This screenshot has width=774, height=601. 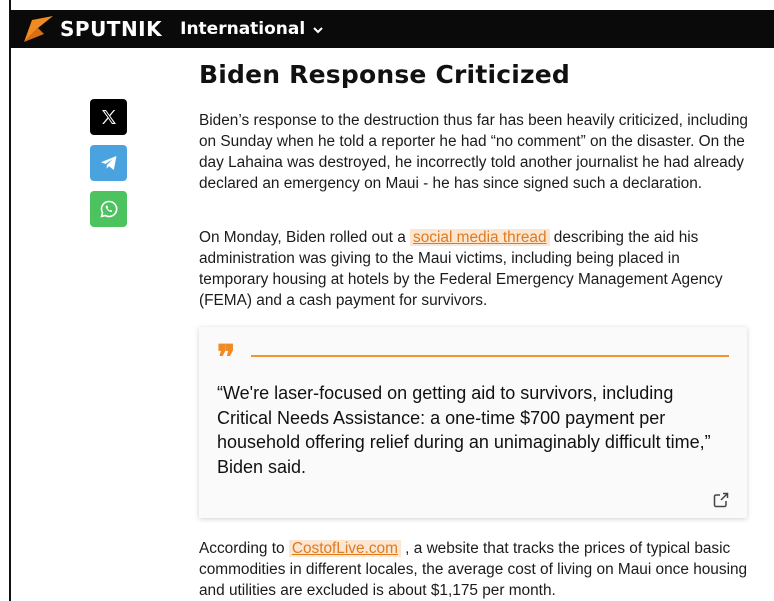 What do you see at coordinates (344, 548) in the screenshot?
I see `costoflive-link: CostofLive.com` at bounding box center [344, 548].